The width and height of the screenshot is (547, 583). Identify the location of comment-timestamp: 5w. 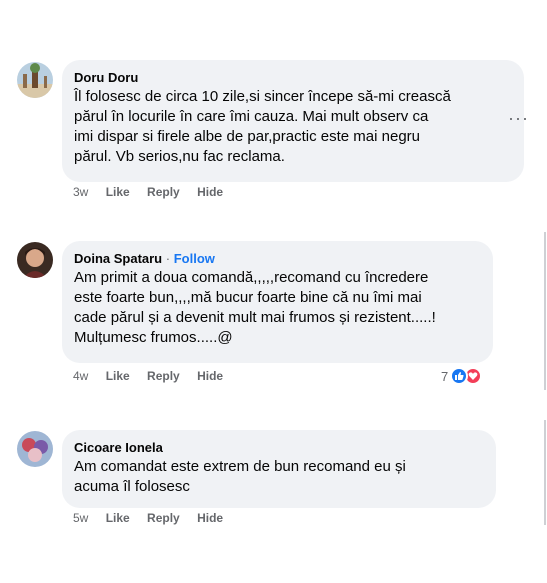
(80, 518).